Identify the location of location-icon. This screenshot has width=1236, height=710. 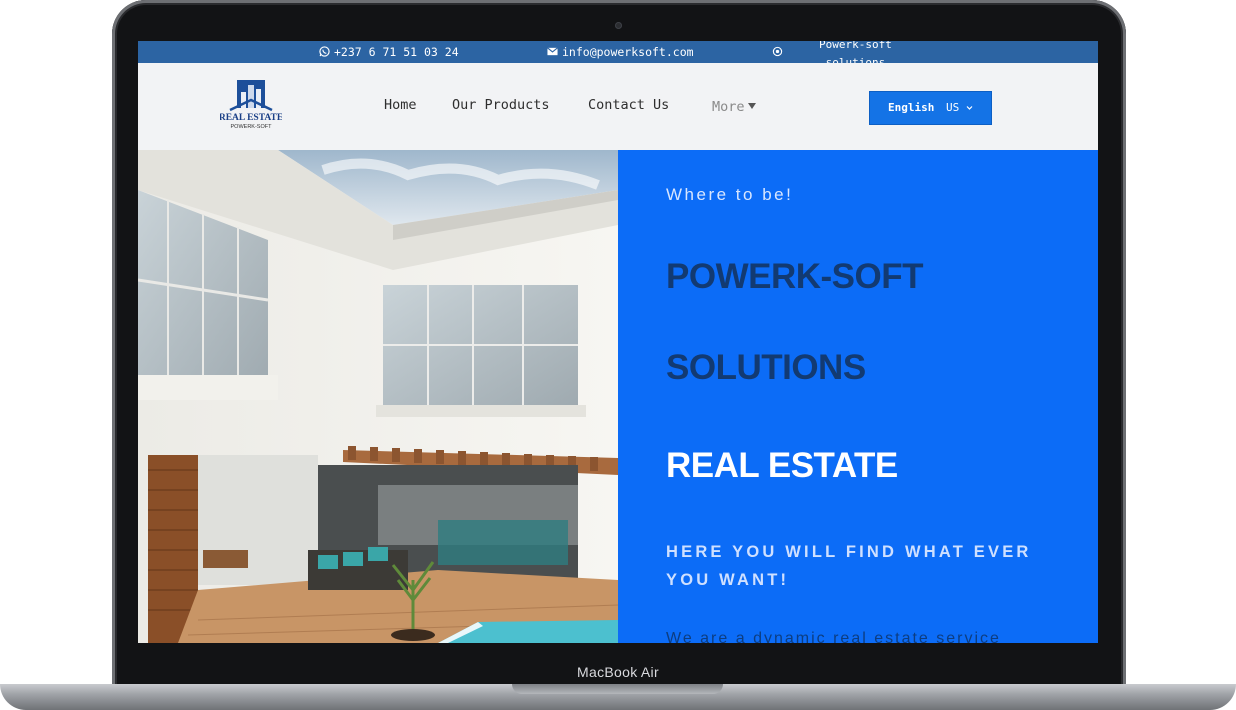
(777, 51).